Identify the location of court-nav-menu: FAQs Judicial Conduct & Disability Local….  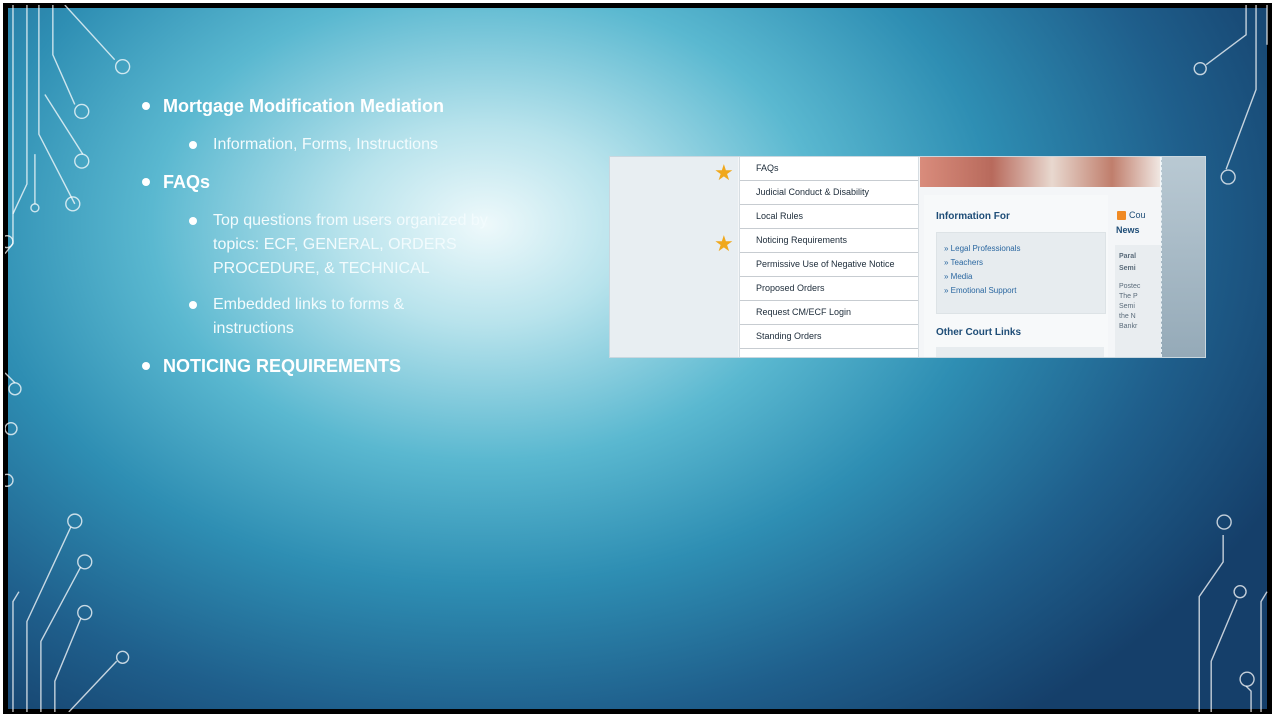
(829, 257).